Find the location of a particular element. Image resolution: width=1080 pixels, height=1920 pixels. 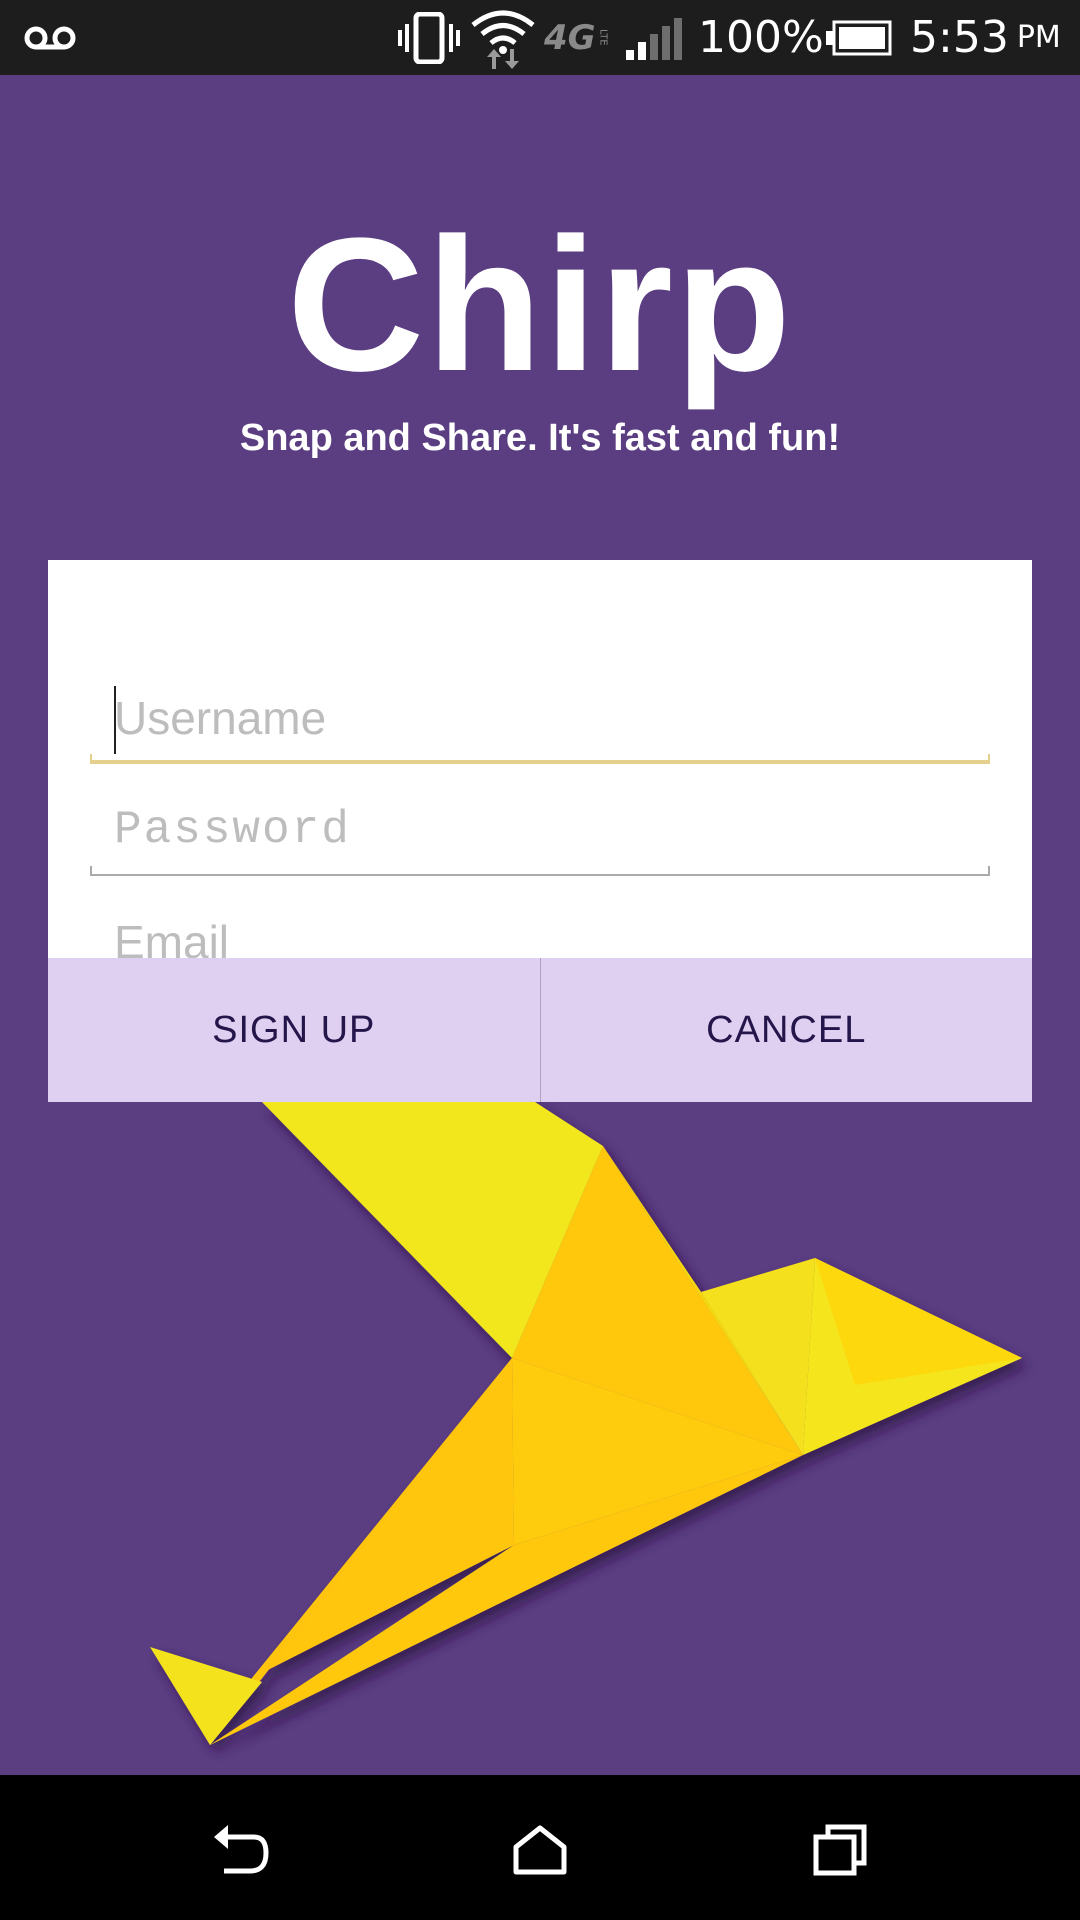

password-input is located at coordinates (540, 830).